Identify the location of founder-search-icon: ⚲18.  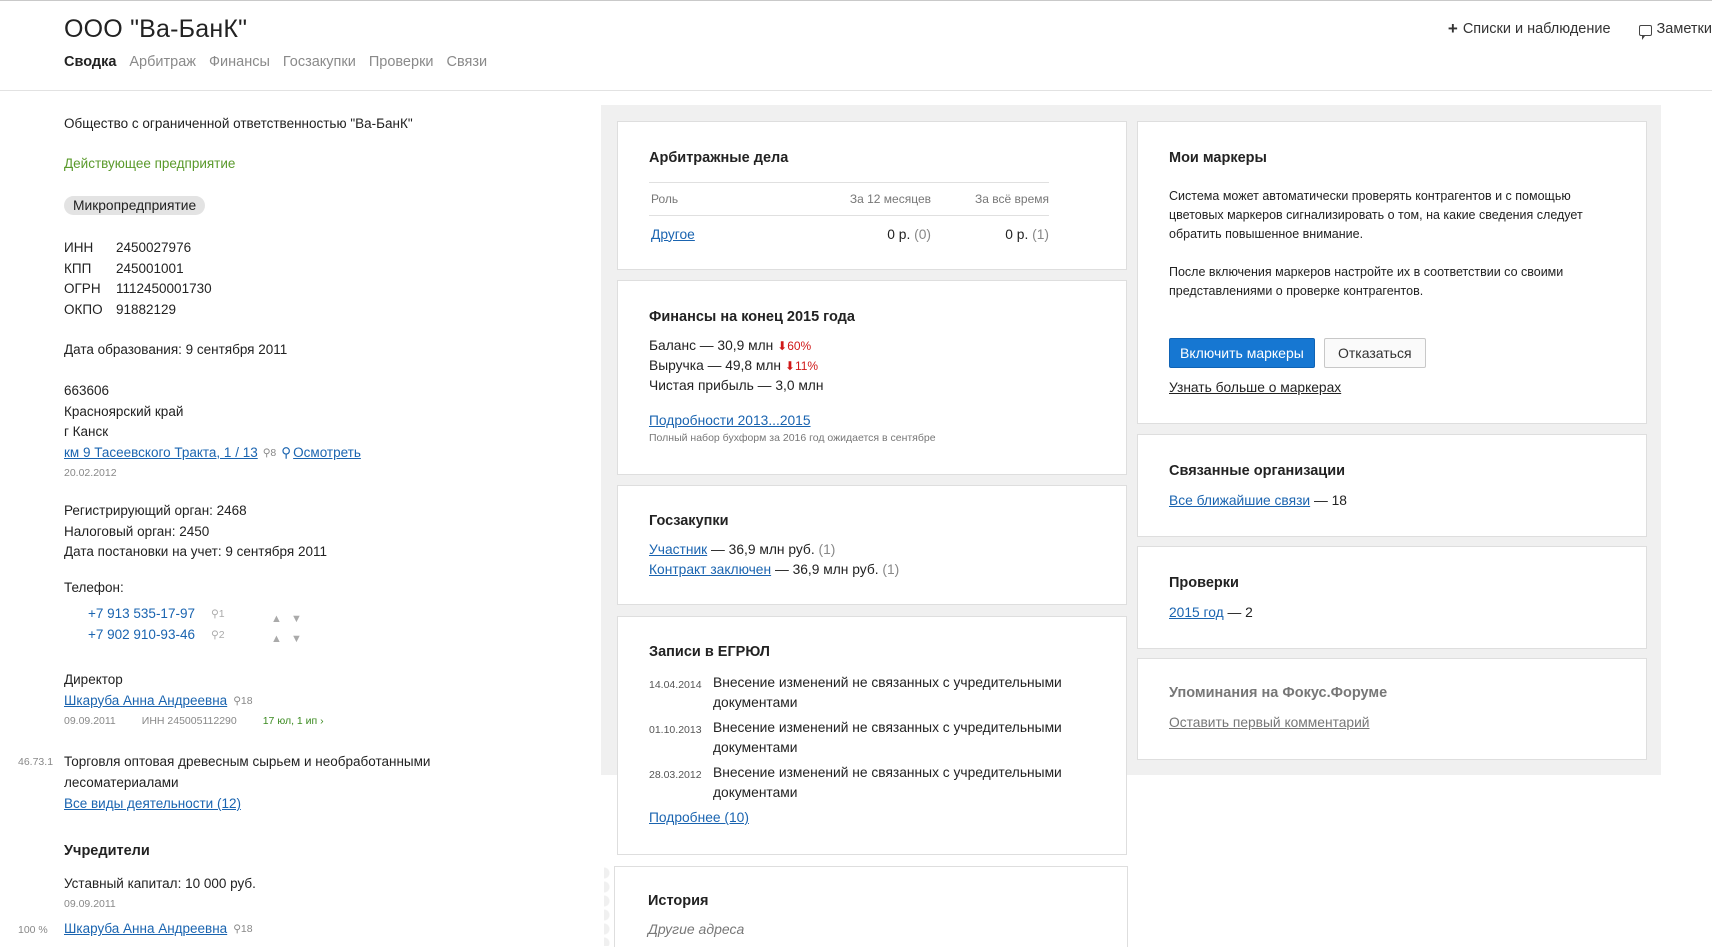
(242, 929).